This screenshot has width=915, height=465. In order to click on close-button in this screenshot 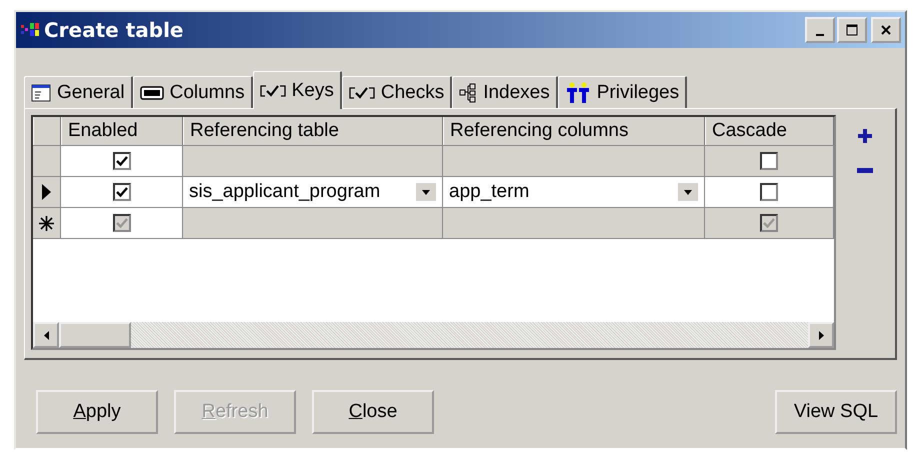, I will do `click(886, 30)`.